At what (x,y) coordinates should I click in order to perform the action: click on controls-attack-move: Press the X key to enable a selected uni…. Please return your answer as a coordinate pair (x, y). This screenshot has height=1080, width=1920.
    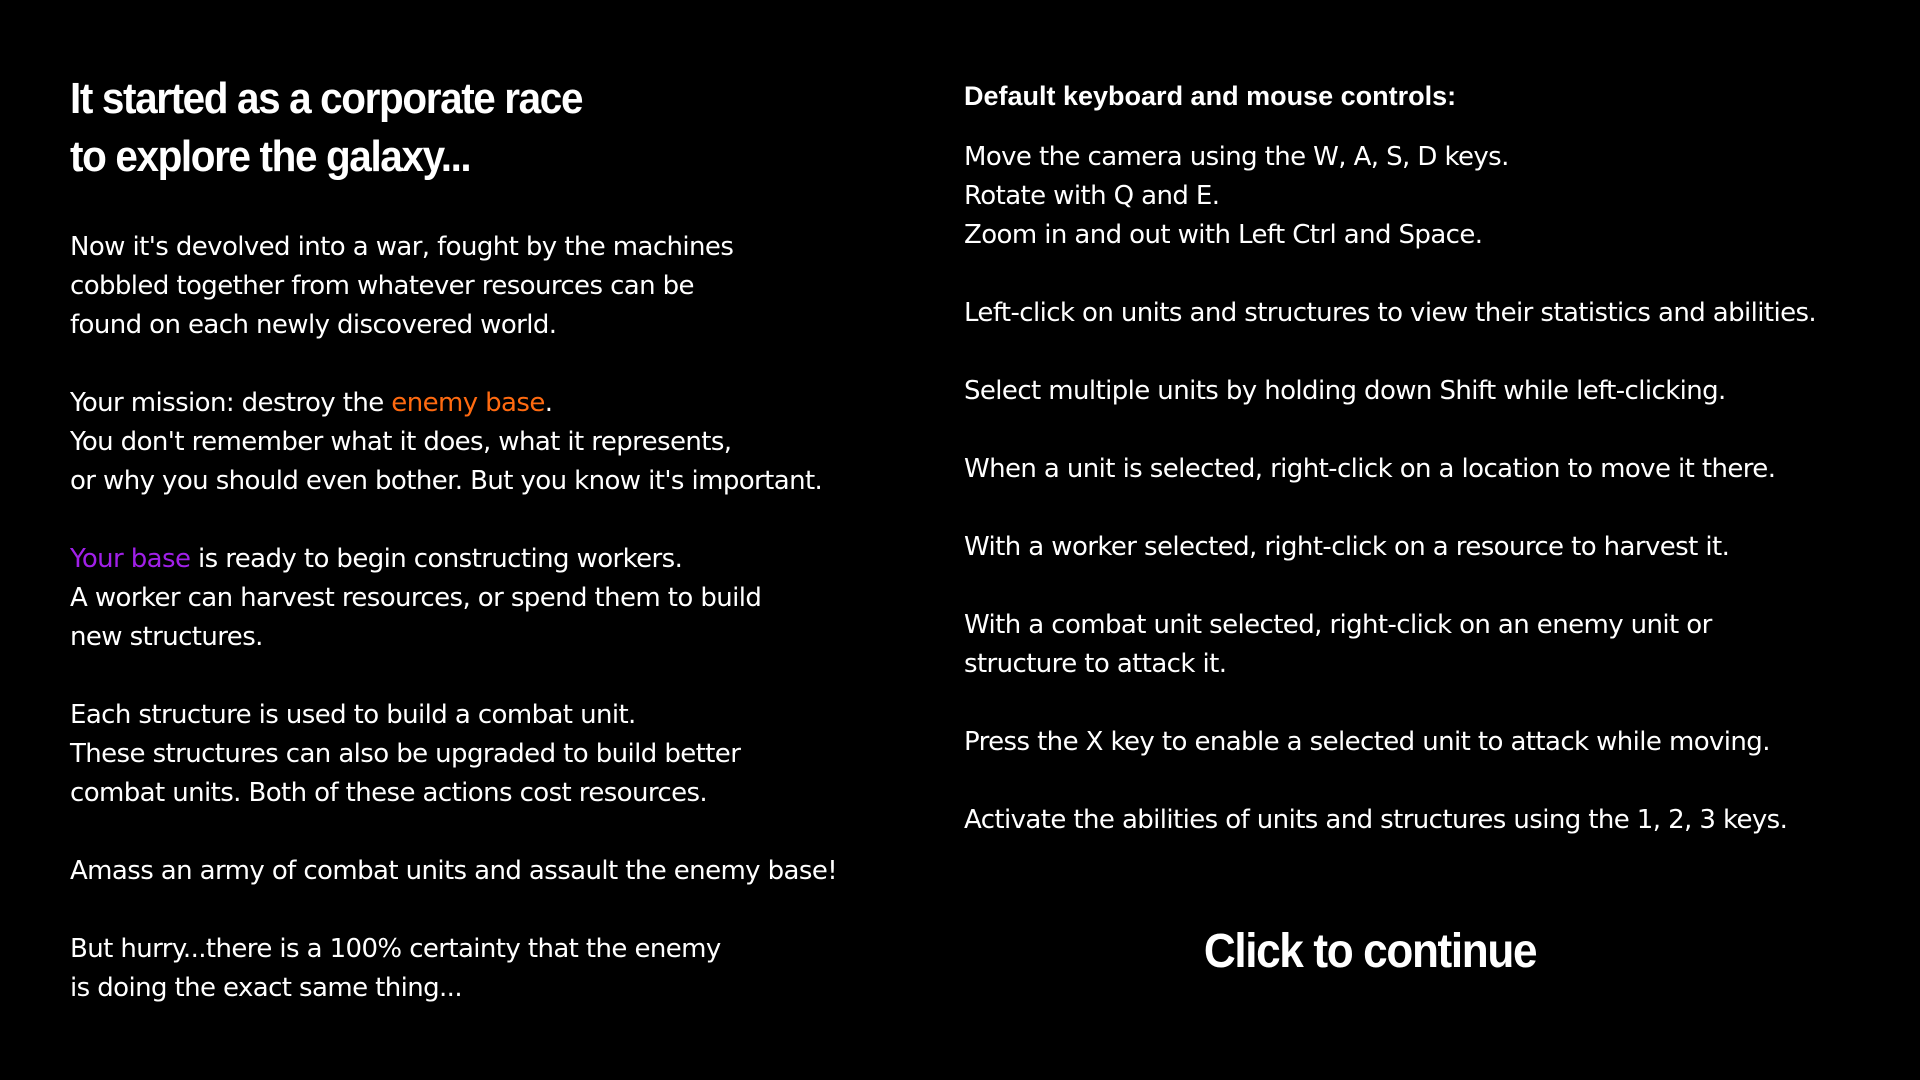
    Looking at the image, I should click on (1434, 742).